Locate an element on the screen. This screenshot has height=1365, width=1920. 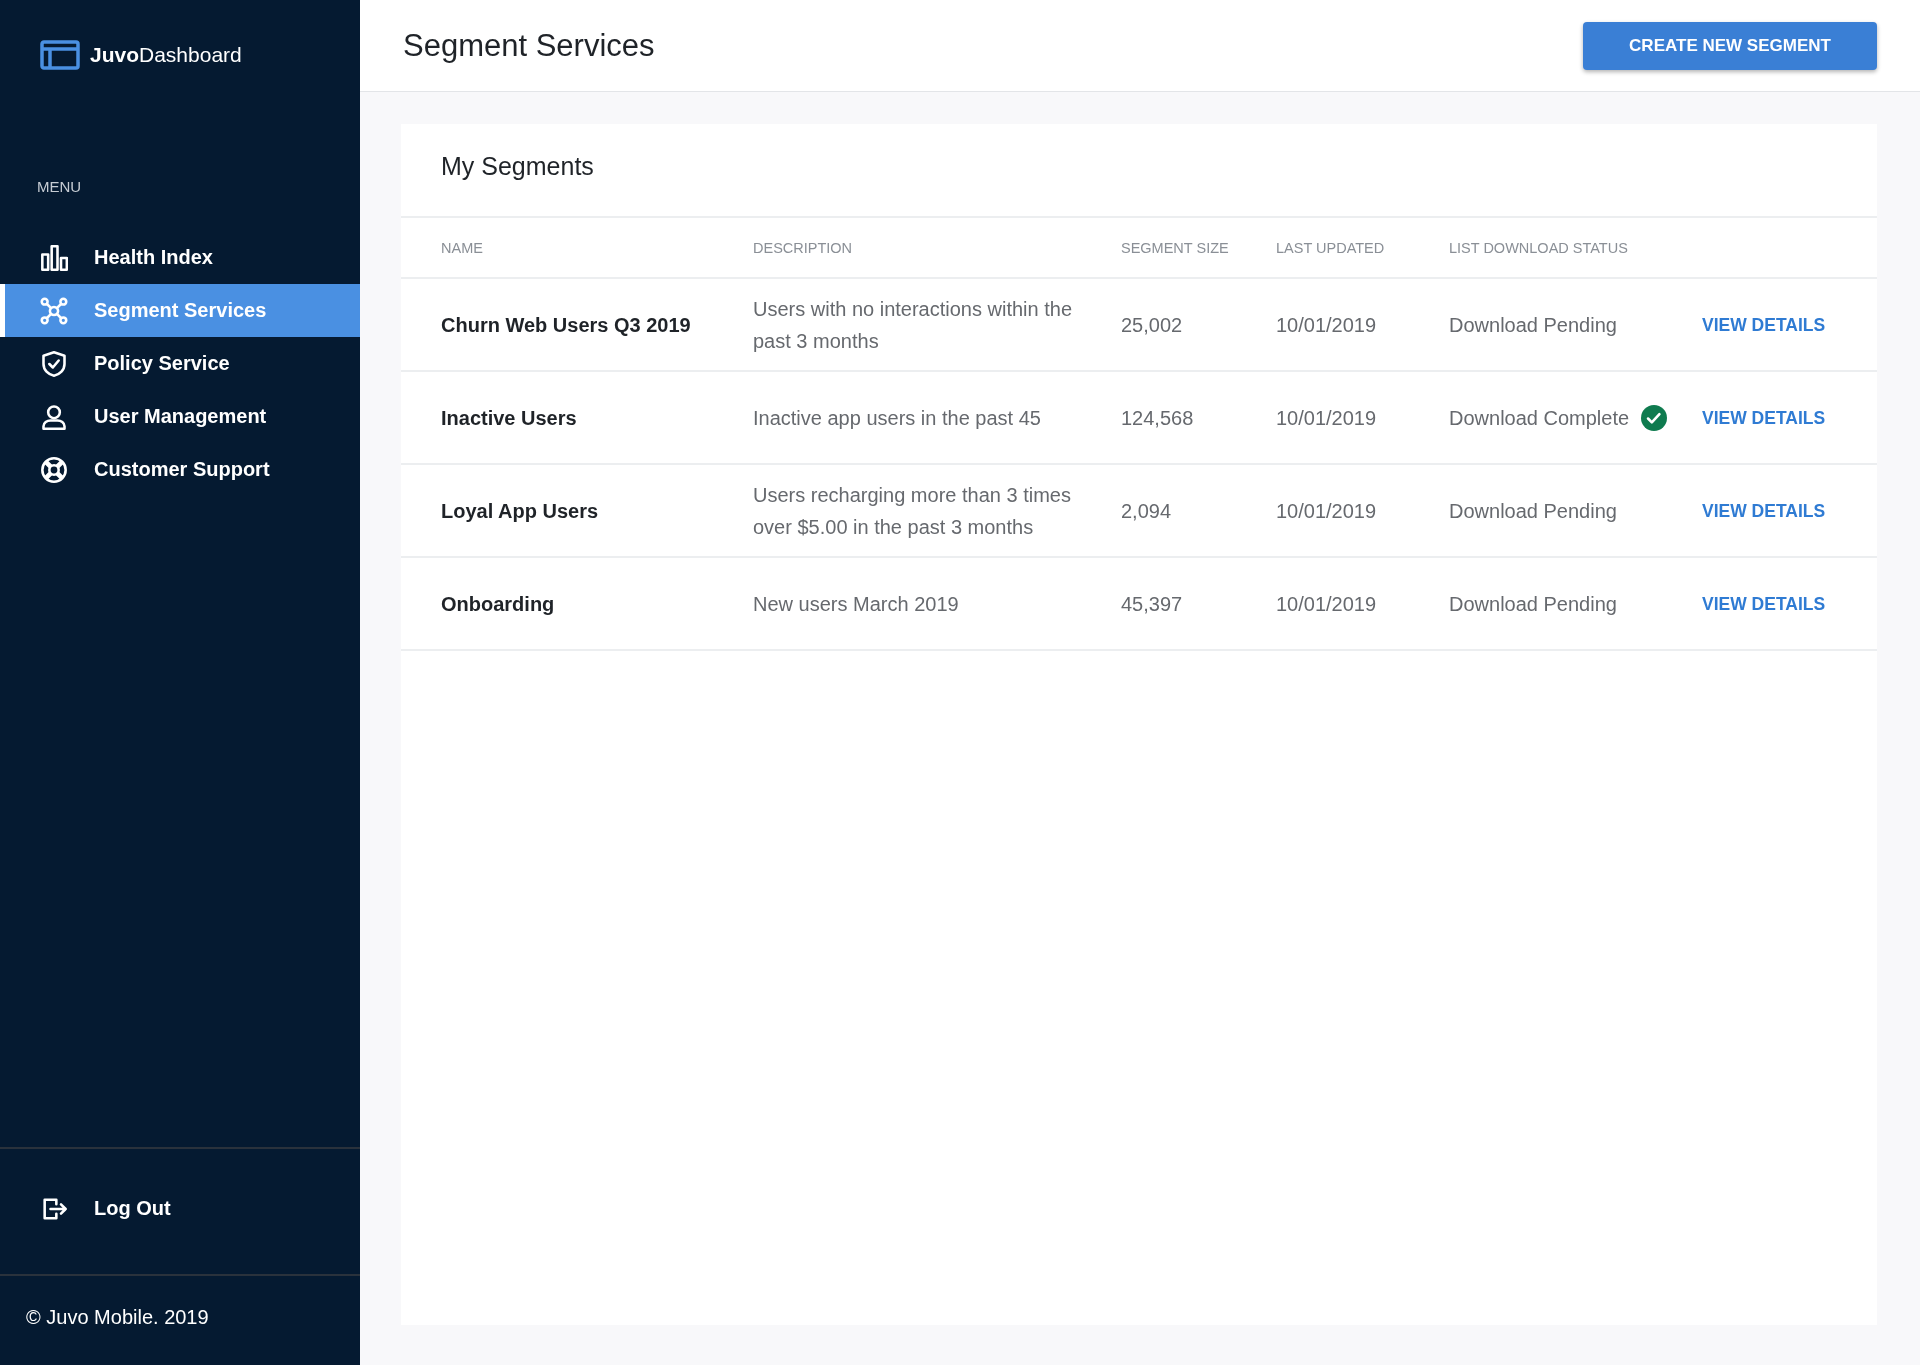
column-header: NAME is located at coordinates (577, 248).